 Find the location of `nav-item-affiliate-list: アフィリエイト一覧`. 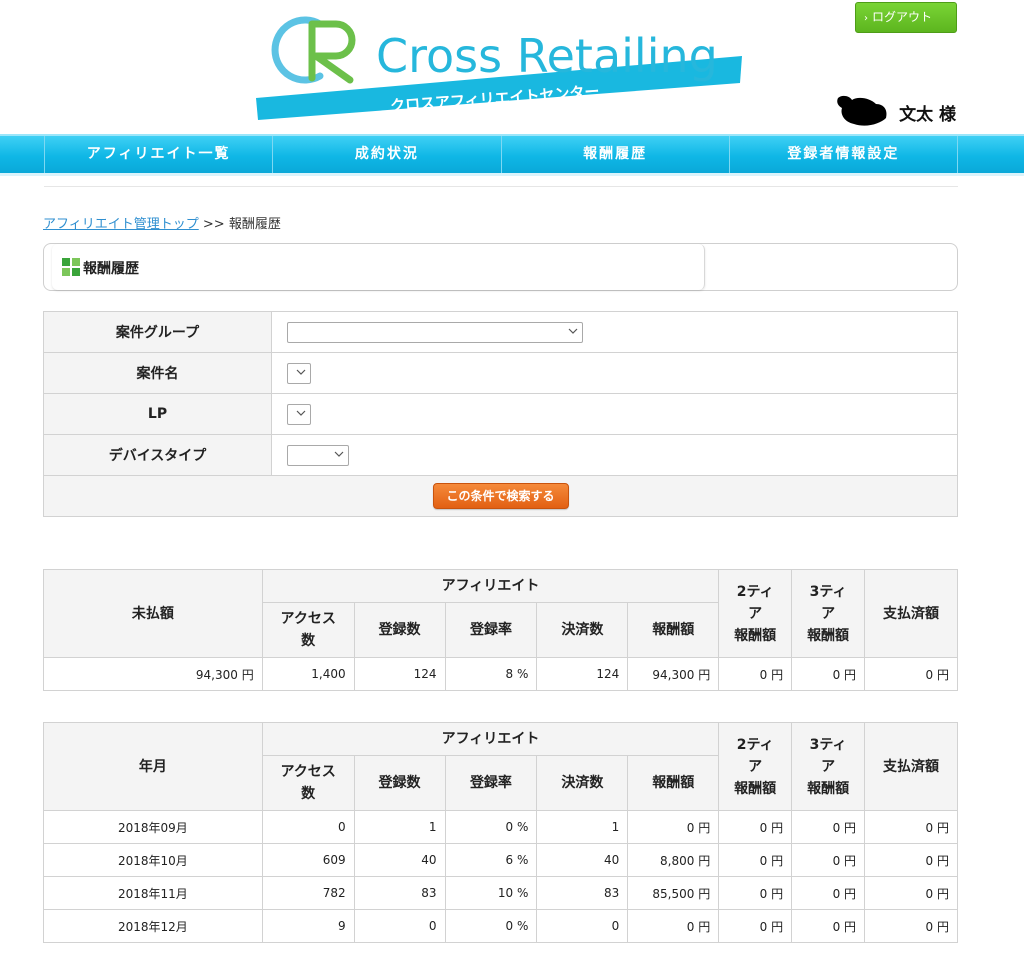

nav-item-affiliate-list: アフィリエイト一覧 is located at coordinates (159, 154).